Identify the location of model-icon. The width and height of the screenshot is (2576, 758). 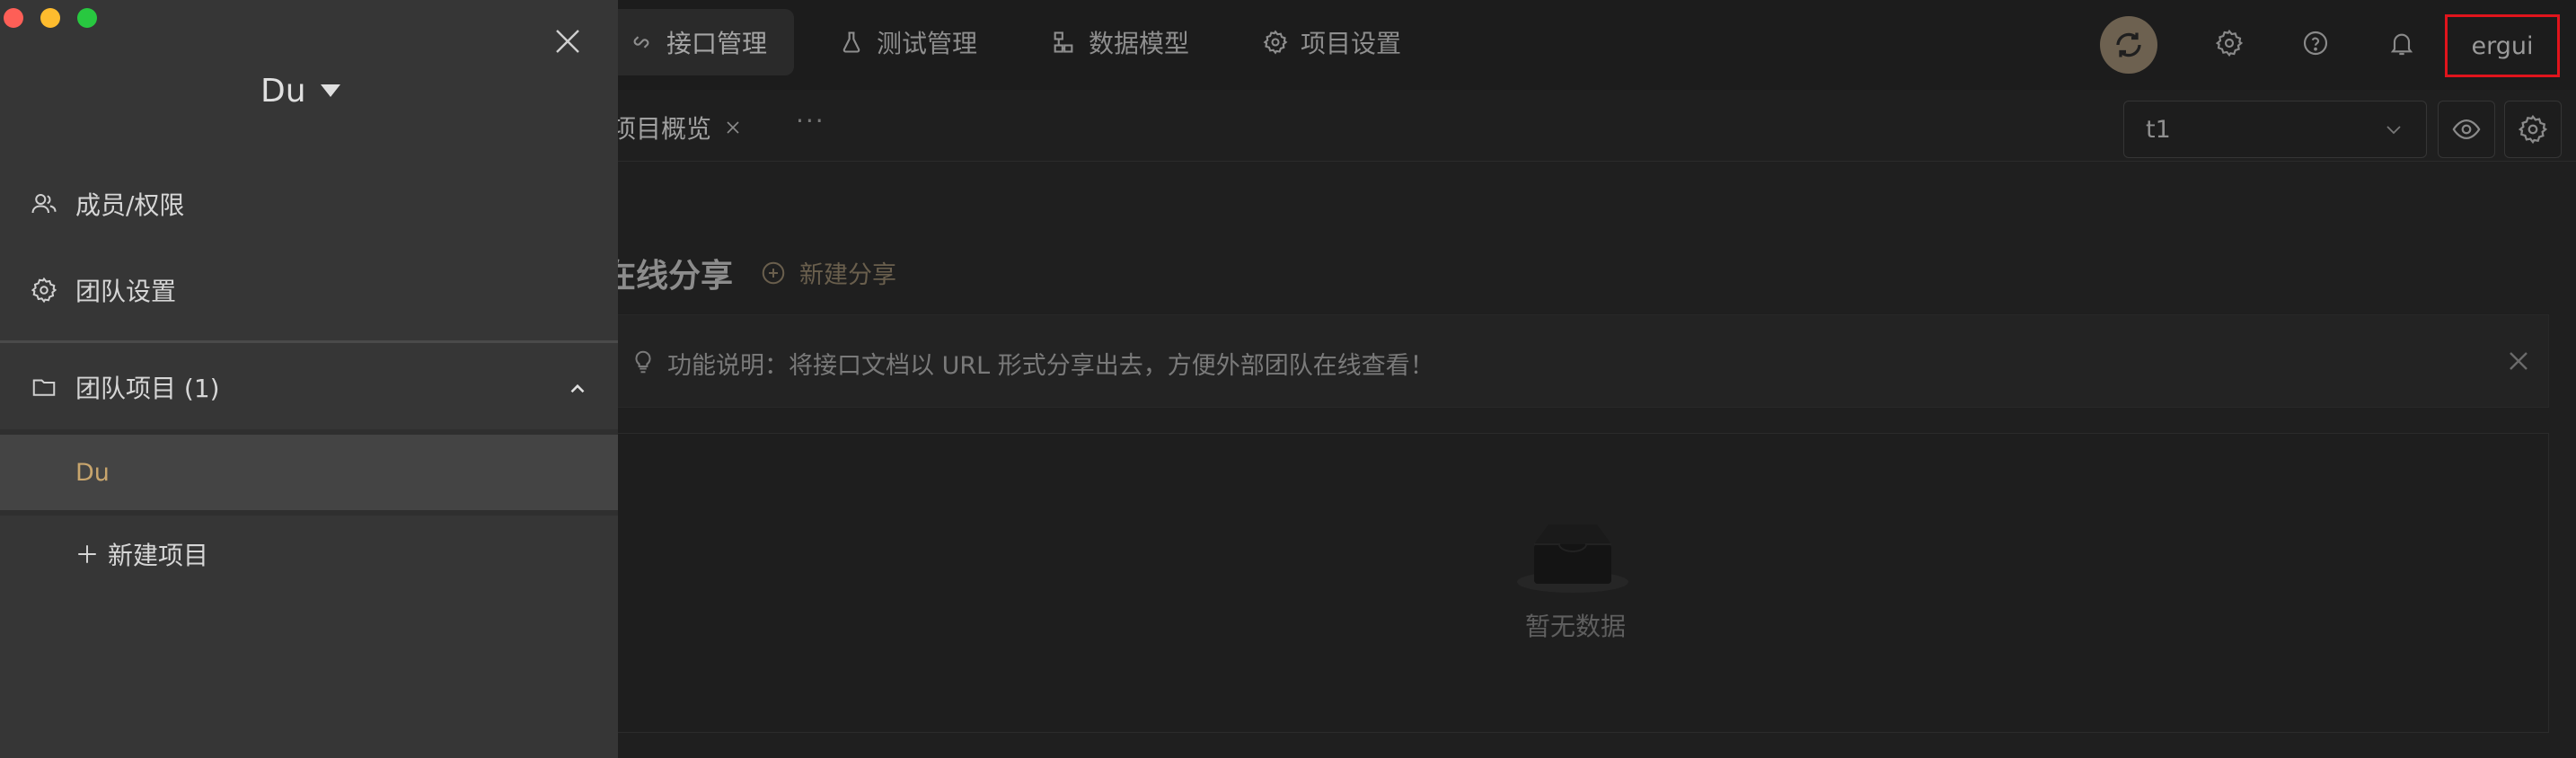
(1063, 42).